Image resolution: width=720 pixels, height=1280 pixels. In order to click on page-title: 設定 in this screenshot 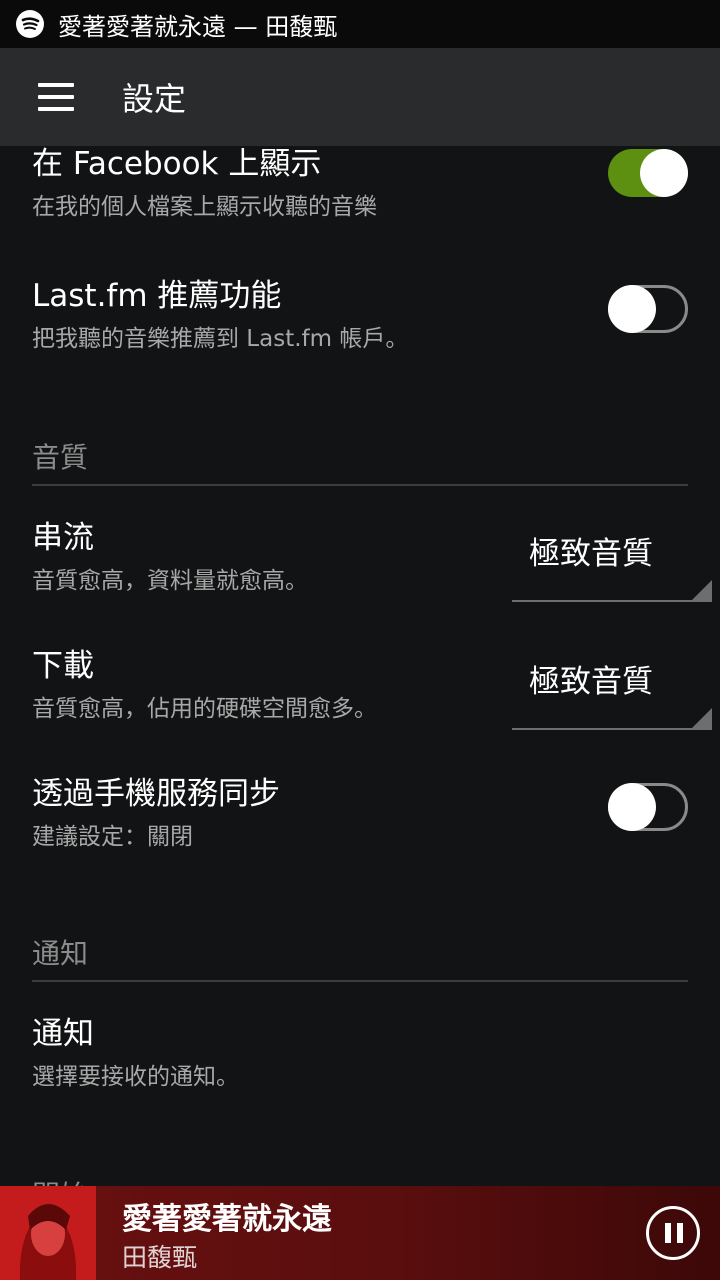, I will do `click(154, 99)`.